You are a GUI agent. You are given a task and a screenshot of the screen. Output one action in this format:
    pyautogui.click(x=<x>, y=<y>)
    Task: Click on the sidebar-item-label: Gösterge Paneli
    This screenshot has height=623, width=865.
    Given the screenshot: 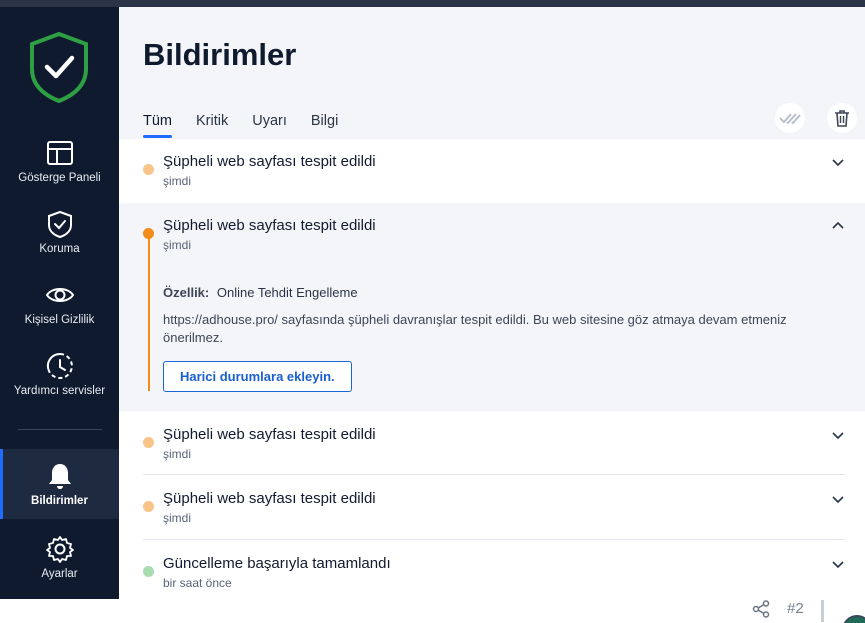 What is the action you would take?
    pyautogui.click(x=59, y=178)
    